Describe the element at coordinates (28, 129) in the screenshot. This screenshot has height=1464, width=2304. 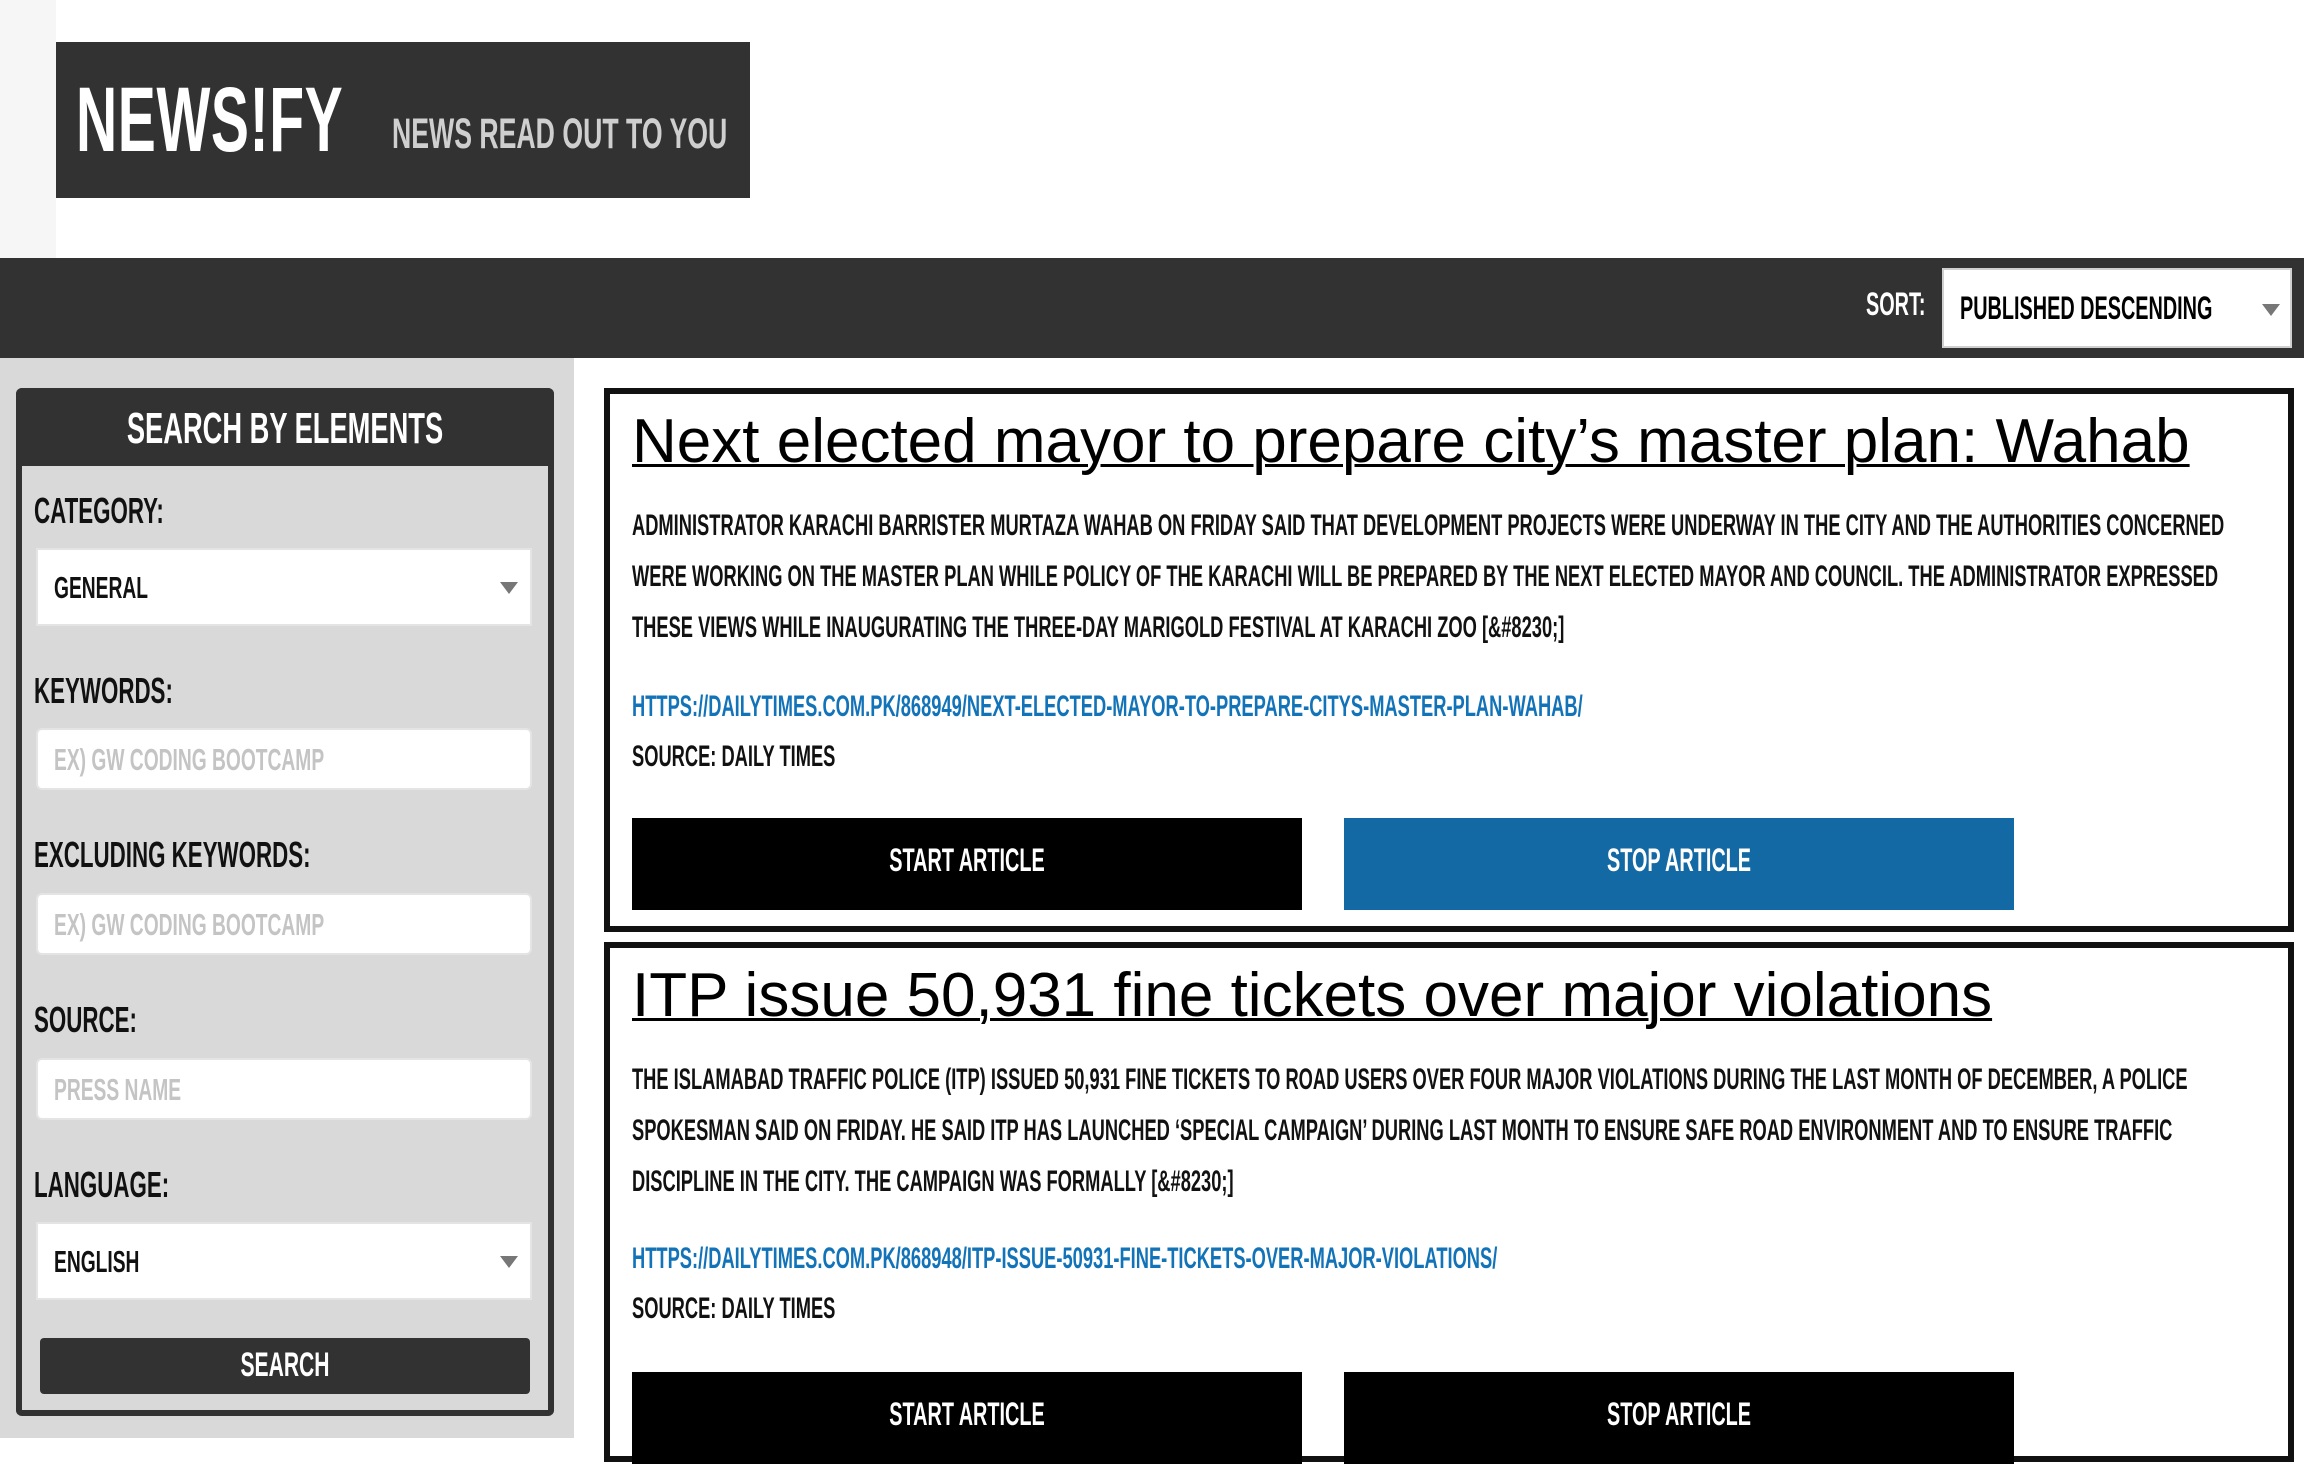
I see `header-left-strip` at that location.